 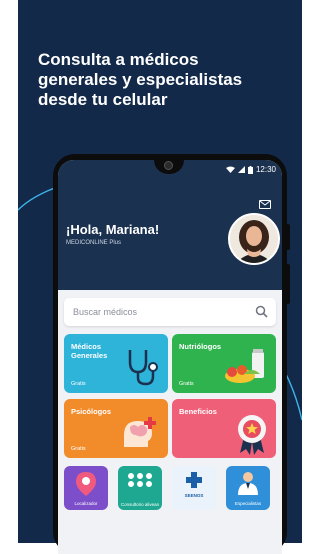 What do you see at coordinates (113, 229) in the screenshot?
I see `greeting-text: ¡Hola, Mariana!` at bounding box center [113, 229].